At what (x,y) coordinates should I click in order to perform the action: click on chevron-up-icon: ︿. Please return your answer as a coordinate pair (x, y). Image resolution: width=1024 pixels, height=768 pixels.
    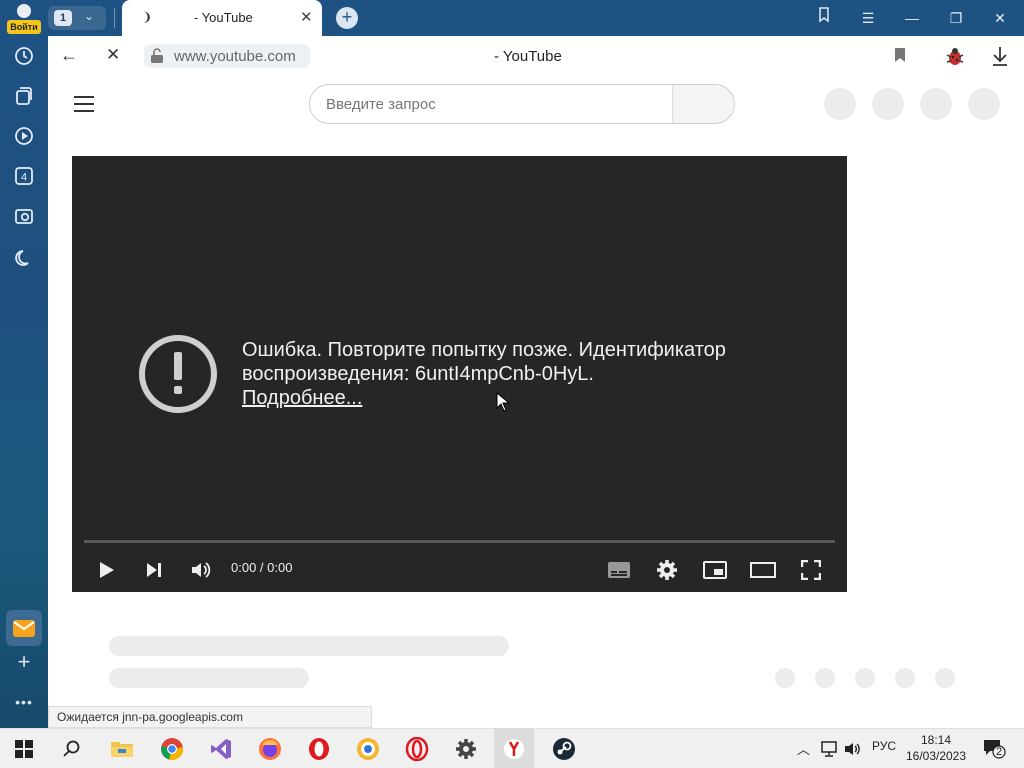
    Looking at the image, I should click on (803, 748).